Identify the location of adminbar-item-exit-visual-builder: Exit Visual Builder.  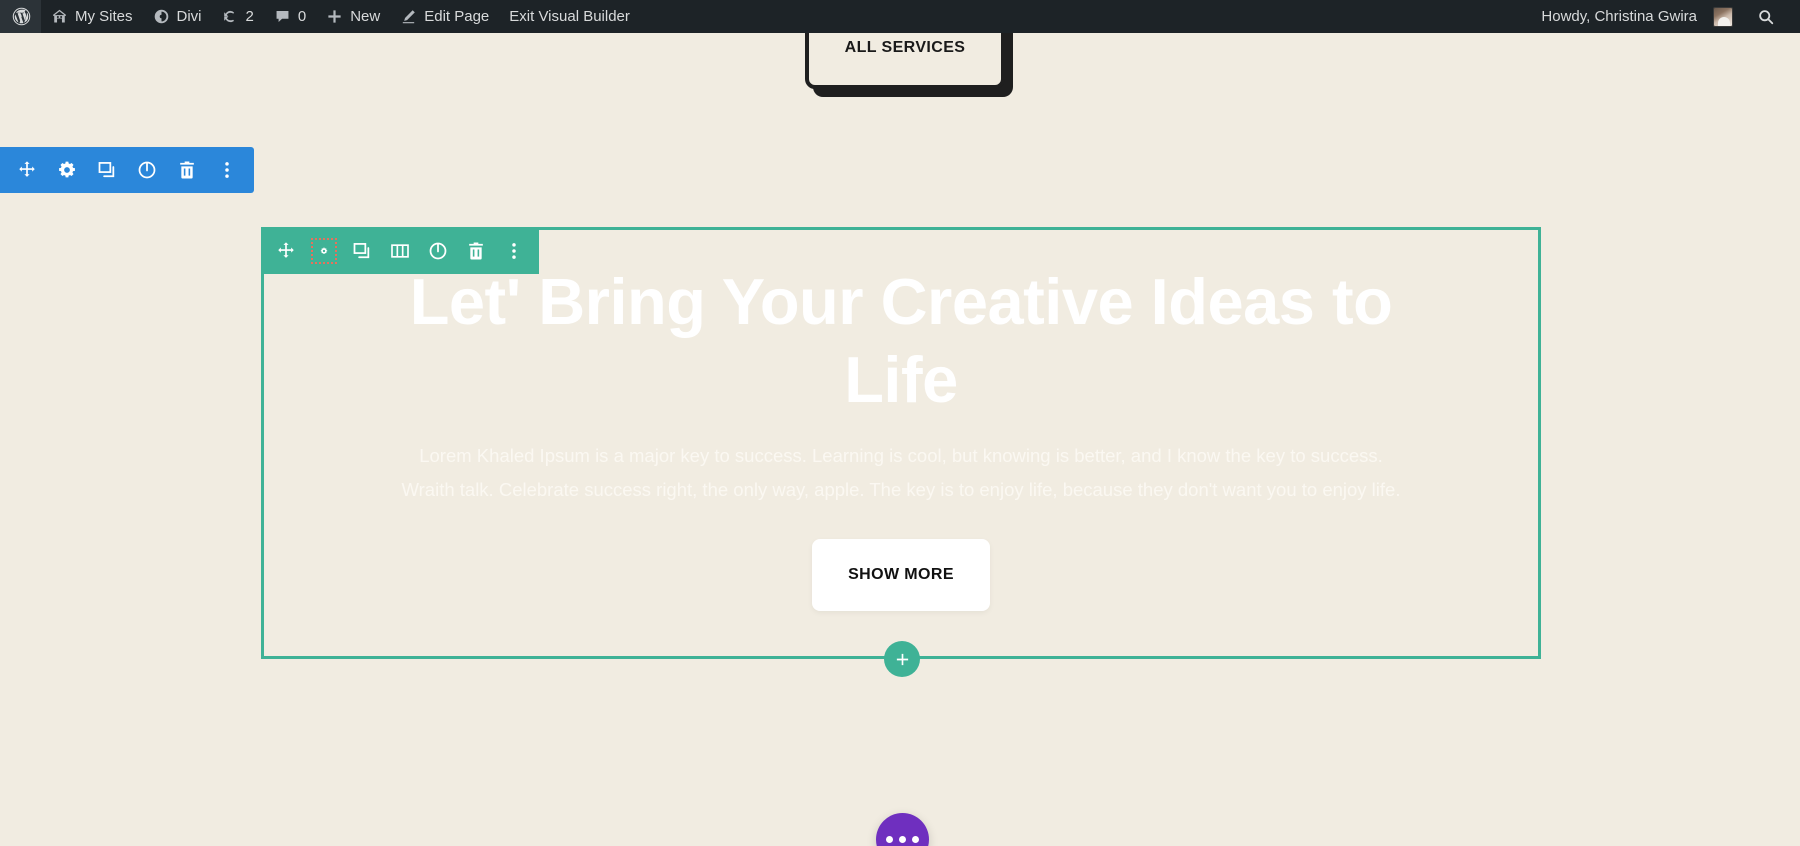
(569, 16).